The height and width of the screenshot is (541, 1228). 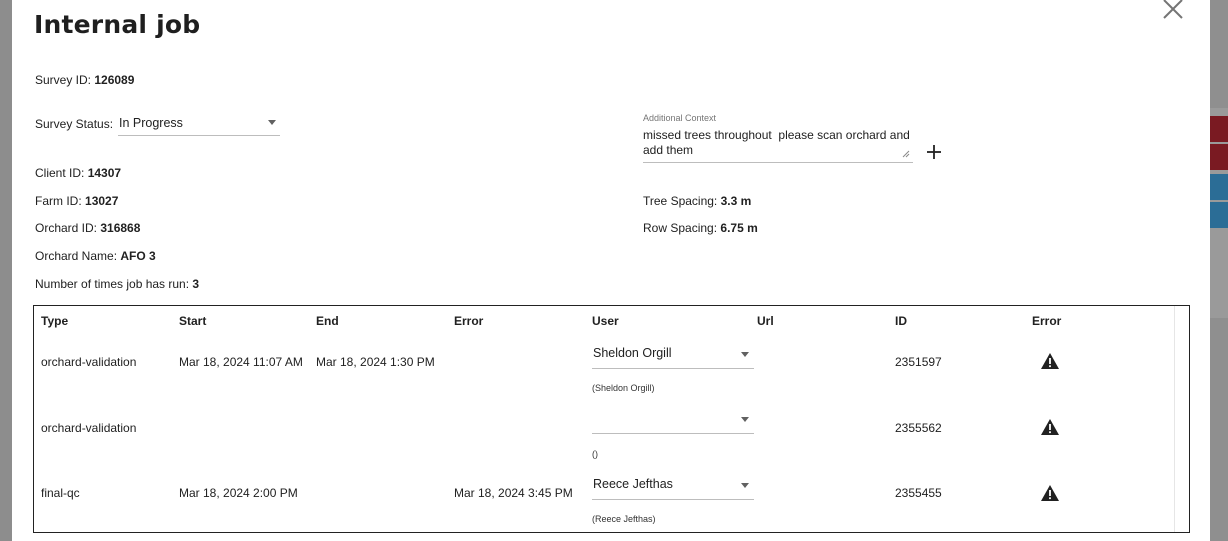 I want to click on additional-context-label: Additional Context, so click(x=680, y=118).